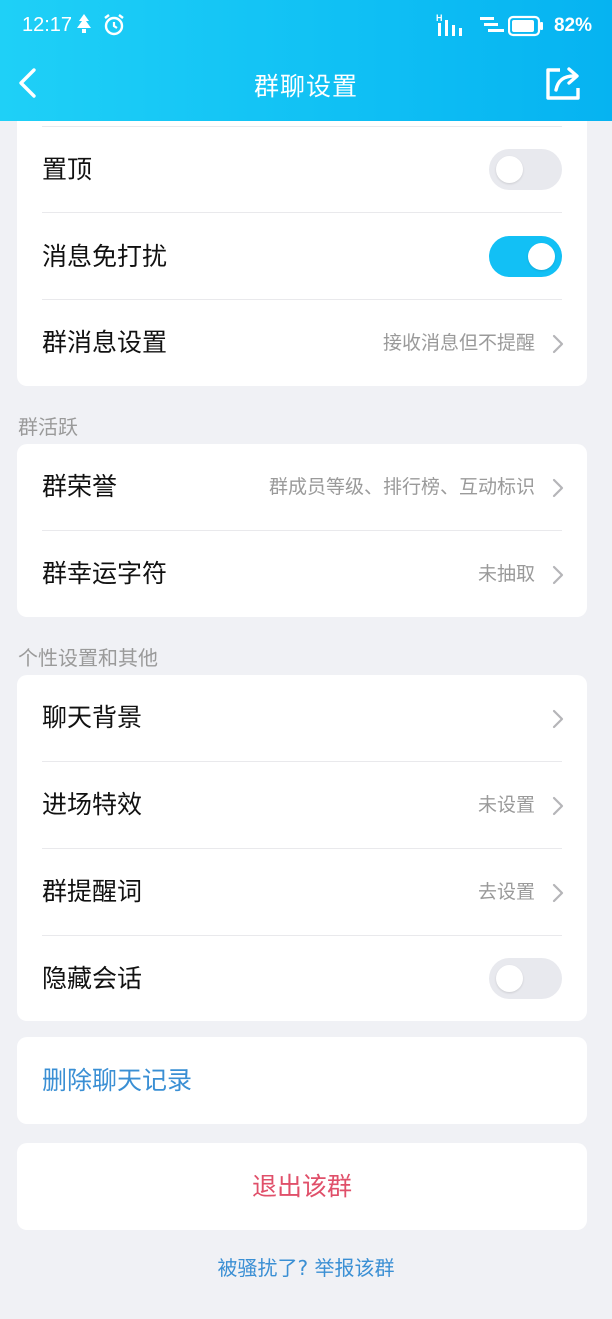 The width and height of the screenshot is (612, 1319). I want to click on wifi-icon, so click(492, 27).